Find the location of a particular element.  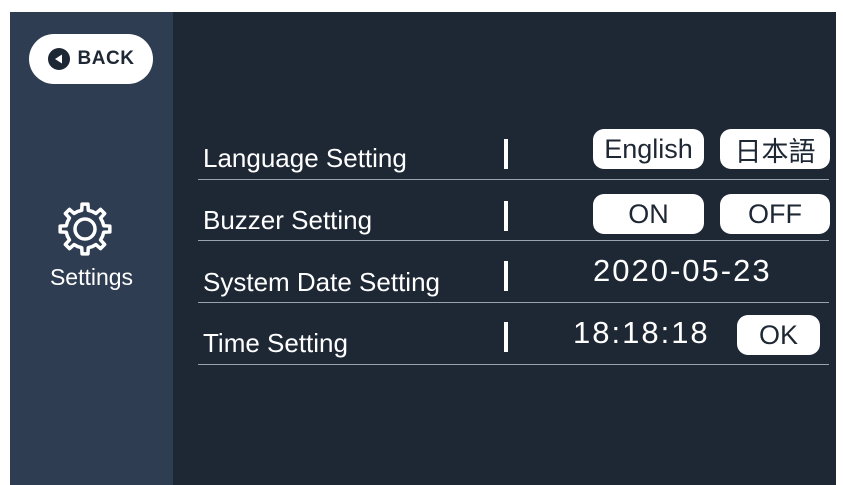

system-date-setting-label: System Date Setting is located at coordinates (321, 282).